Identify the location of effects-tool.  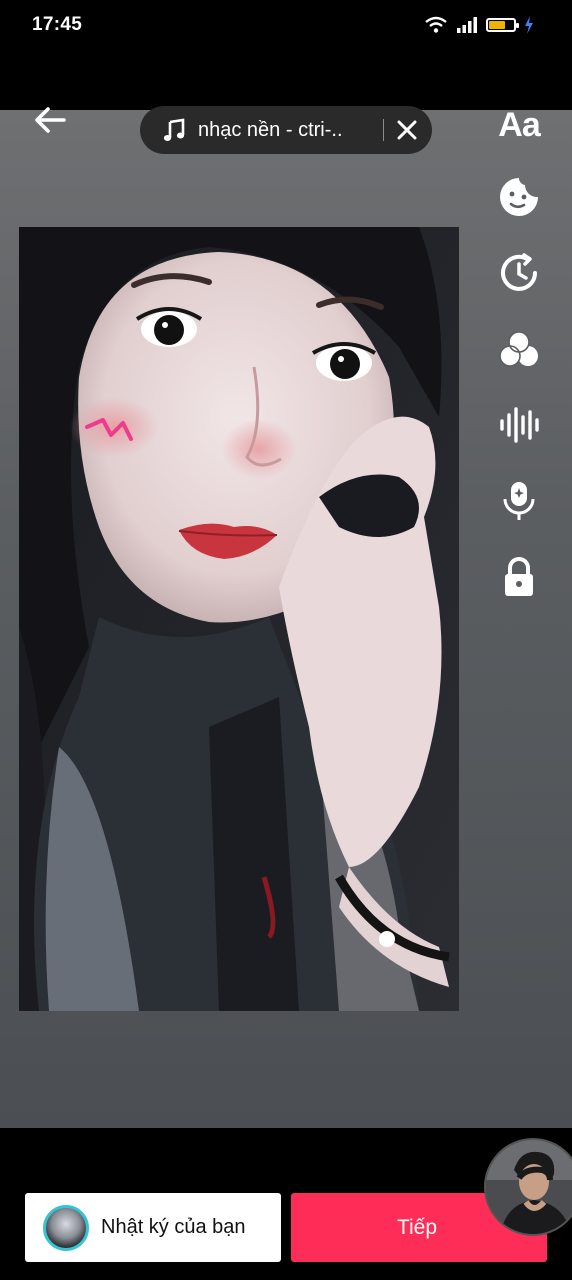
(519, 349).